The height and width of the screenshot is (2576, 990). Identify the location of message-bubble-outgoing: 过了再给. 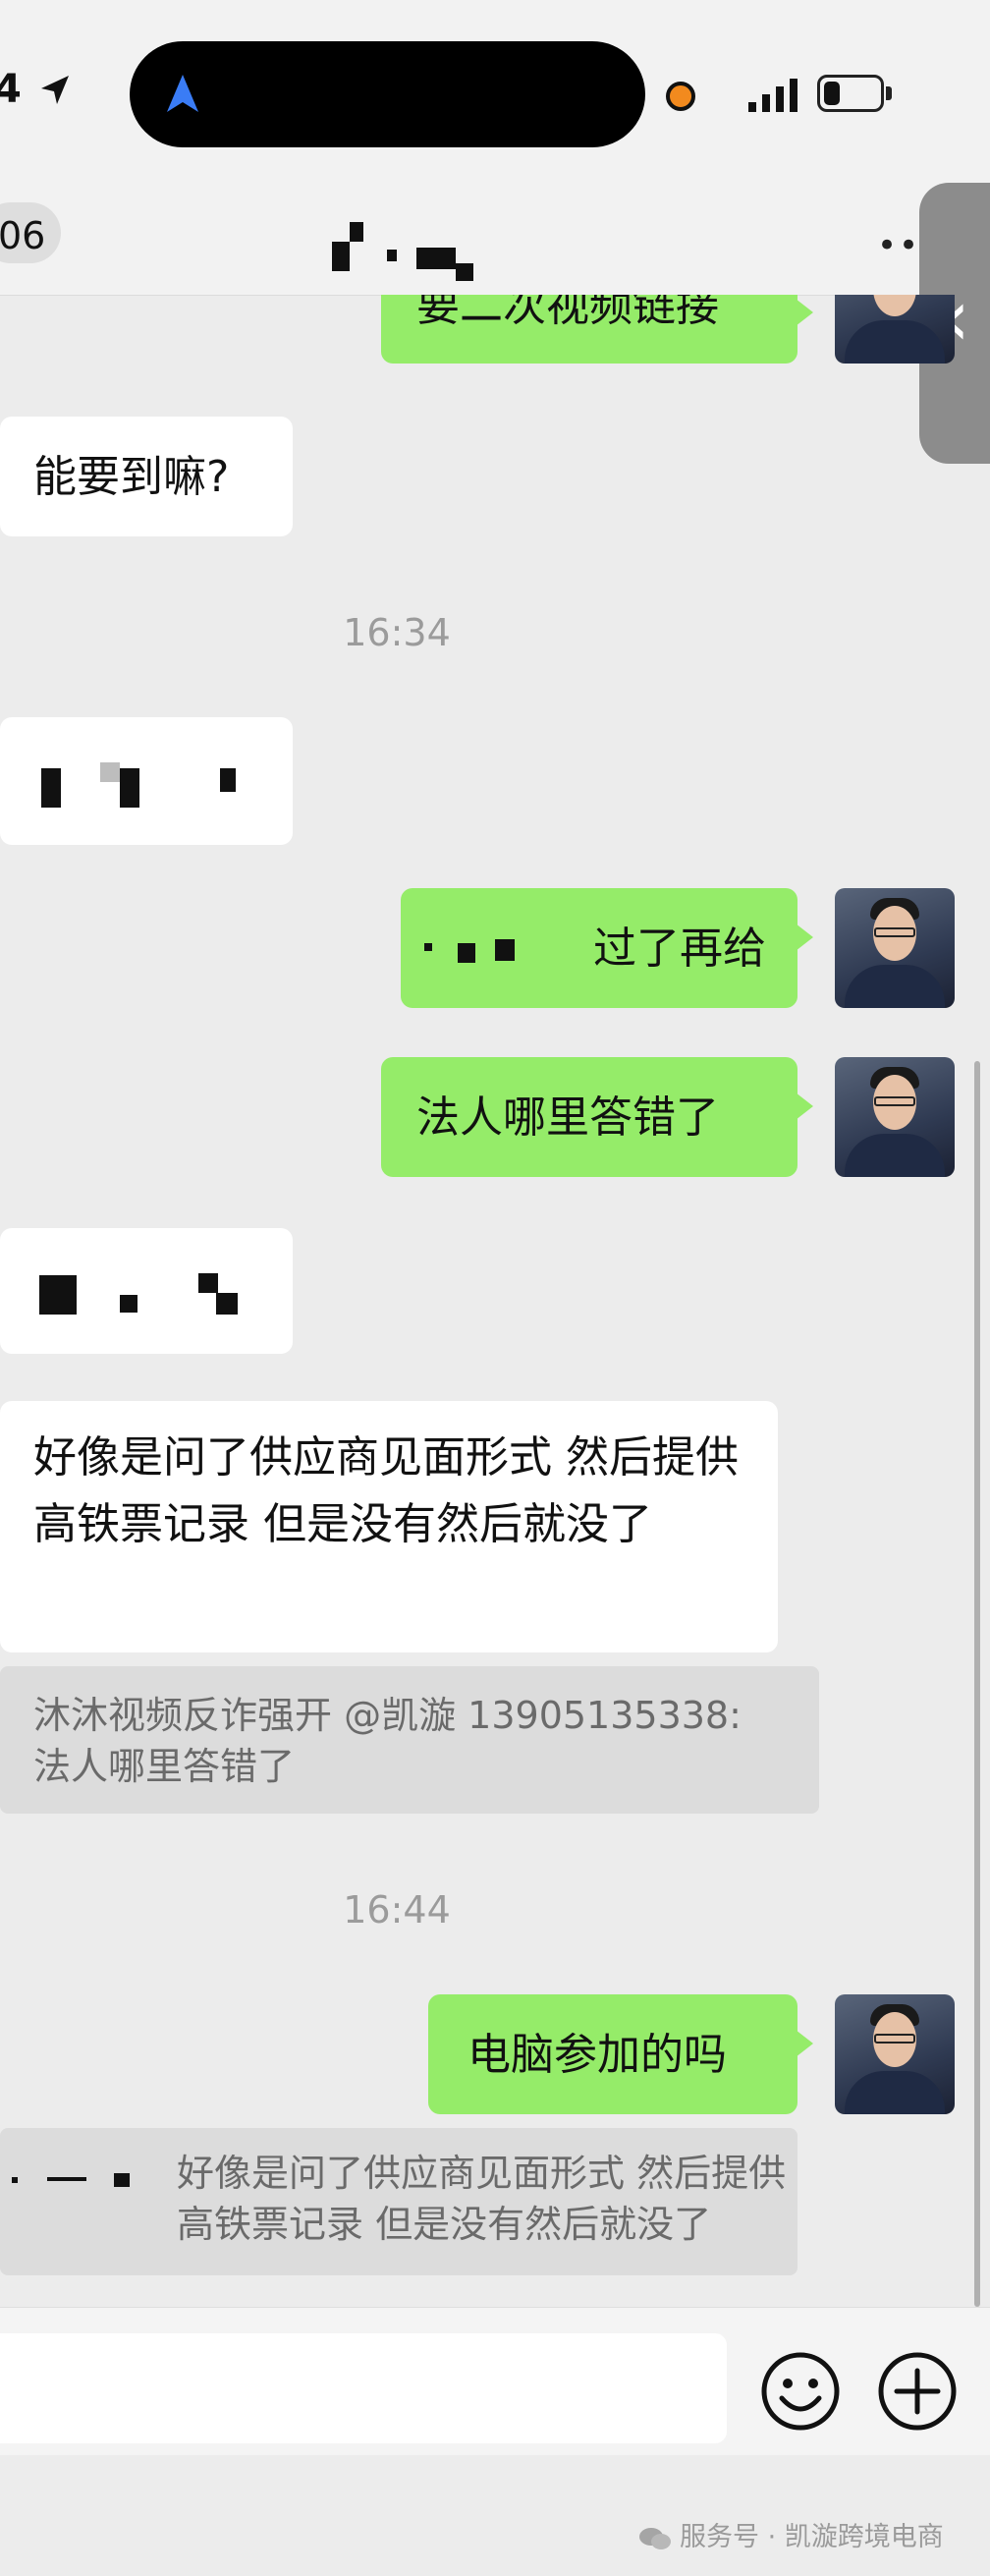
(607, 948).